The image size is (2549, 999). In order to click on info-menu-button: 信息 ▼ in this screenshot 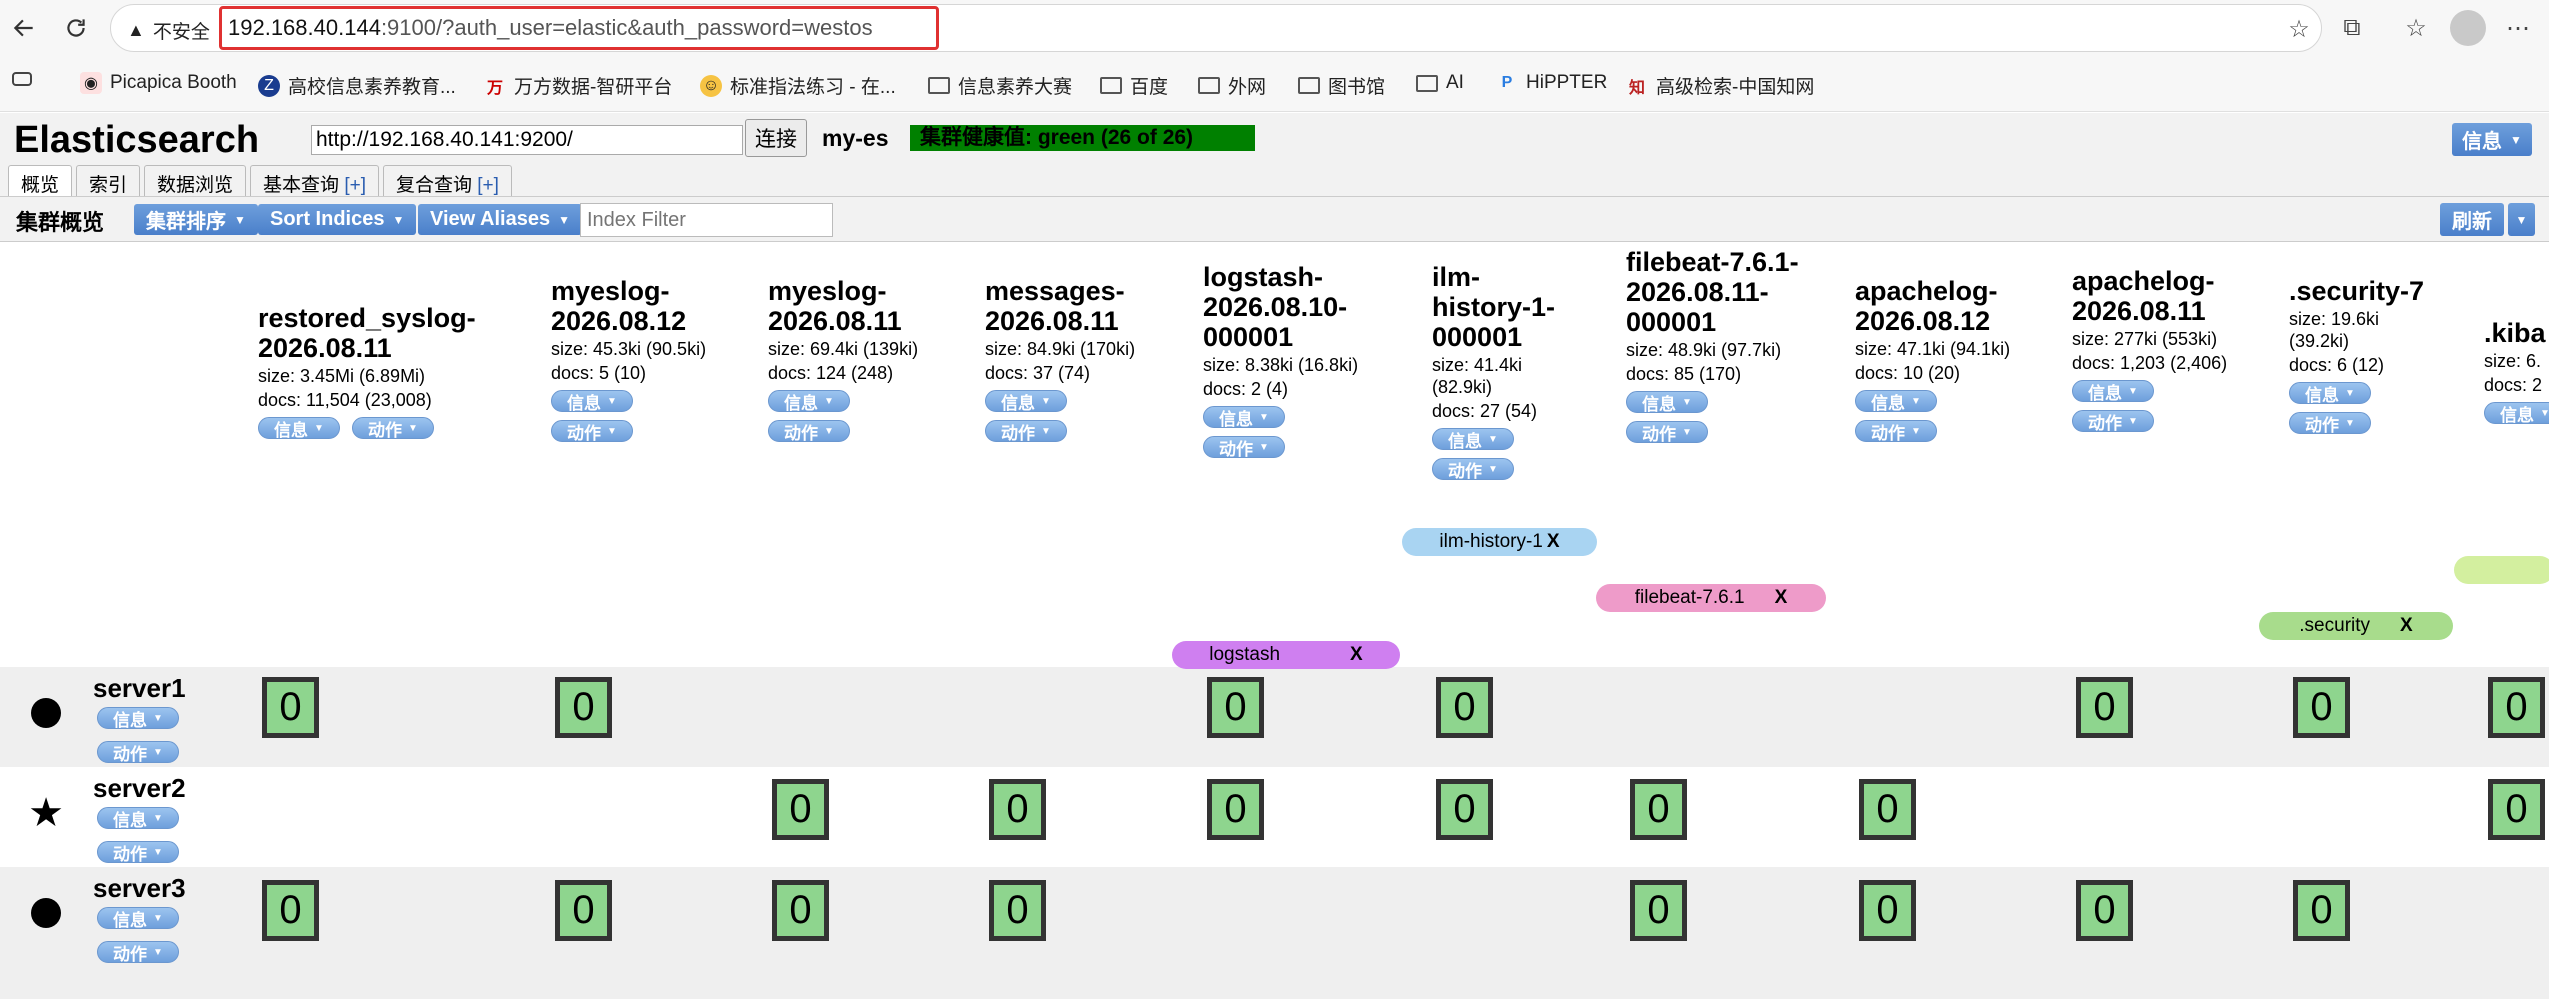, I will do `click(2492, 141)`.